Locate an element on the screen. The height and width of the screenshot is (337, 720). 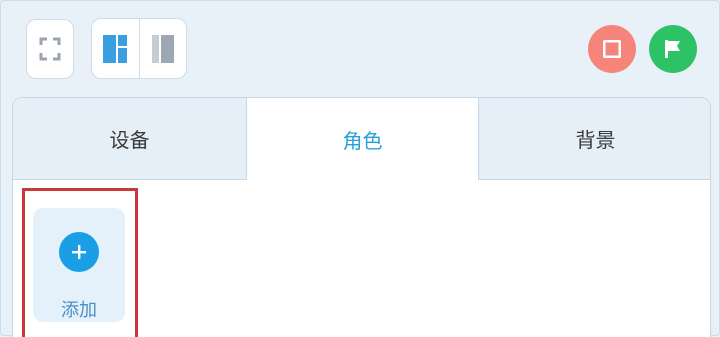
layout-toggle-group is located at coordinates (139, 48).